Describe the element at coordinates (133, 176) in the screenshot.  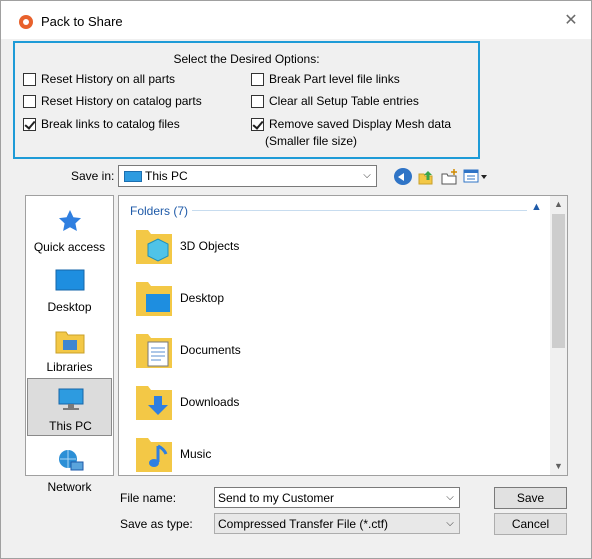
I see `this-pc-small-icon` at that location.